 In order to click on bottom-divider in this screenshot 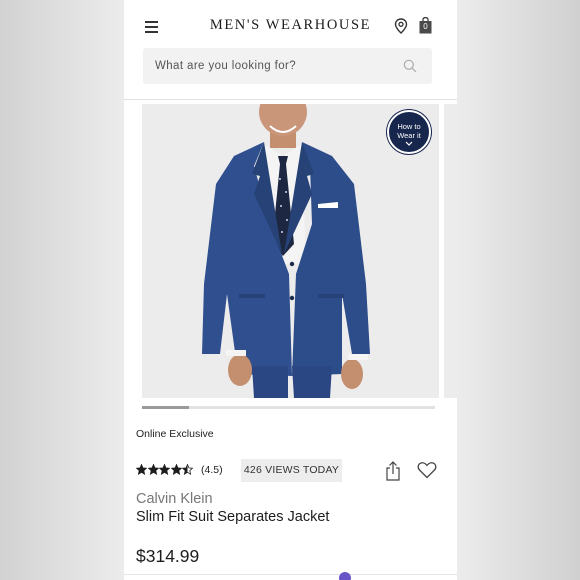, I will do `click(290, 574)`.